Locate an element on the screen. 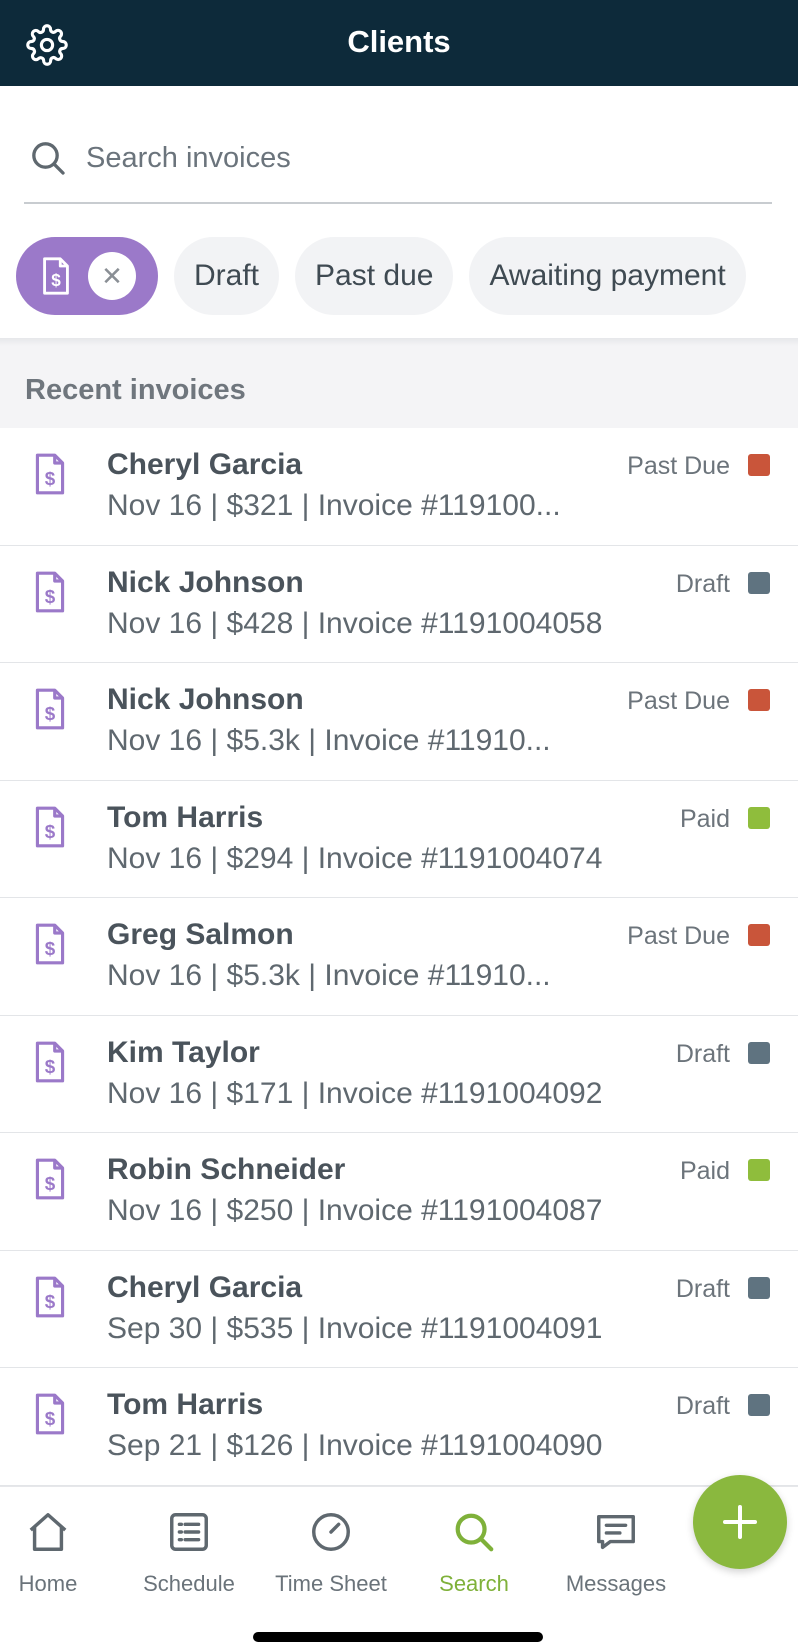 The image size is (798, 1650). filter-chip-draft: Draft is located at coordinates (227, 276).